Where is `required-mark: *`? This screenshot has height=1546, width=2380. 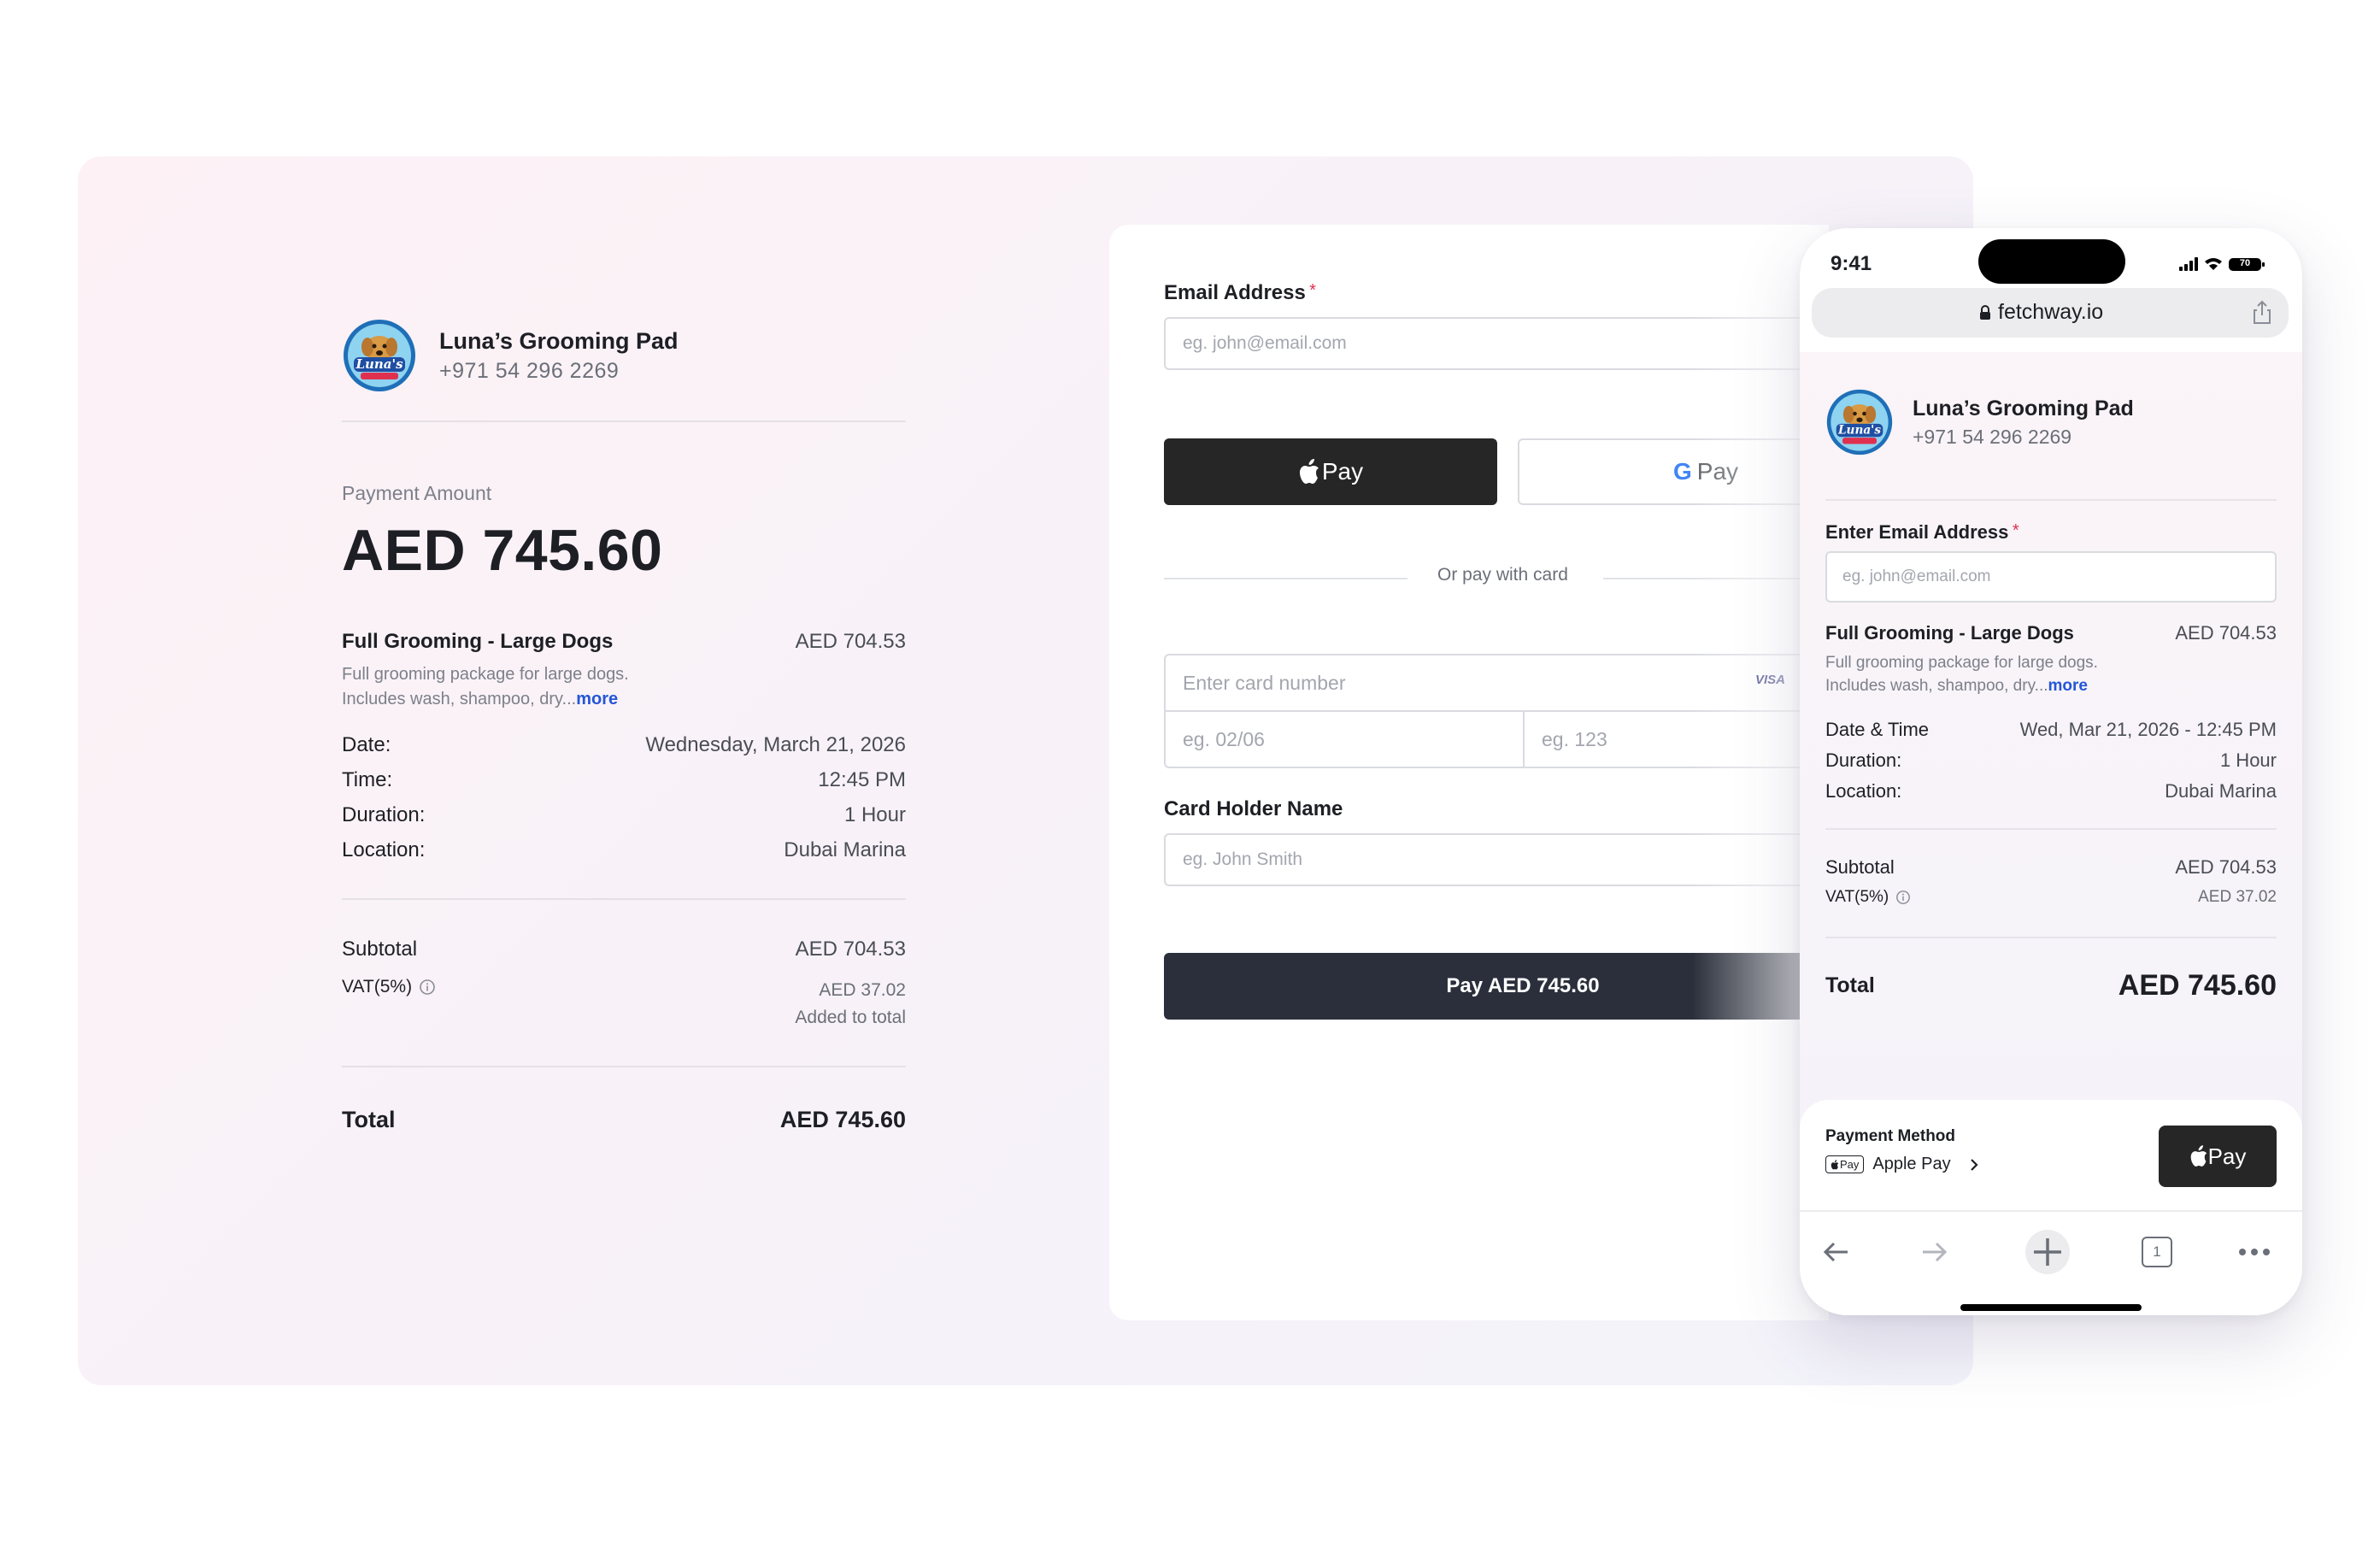
required-mark: * is located at coordinates (2015, 530).